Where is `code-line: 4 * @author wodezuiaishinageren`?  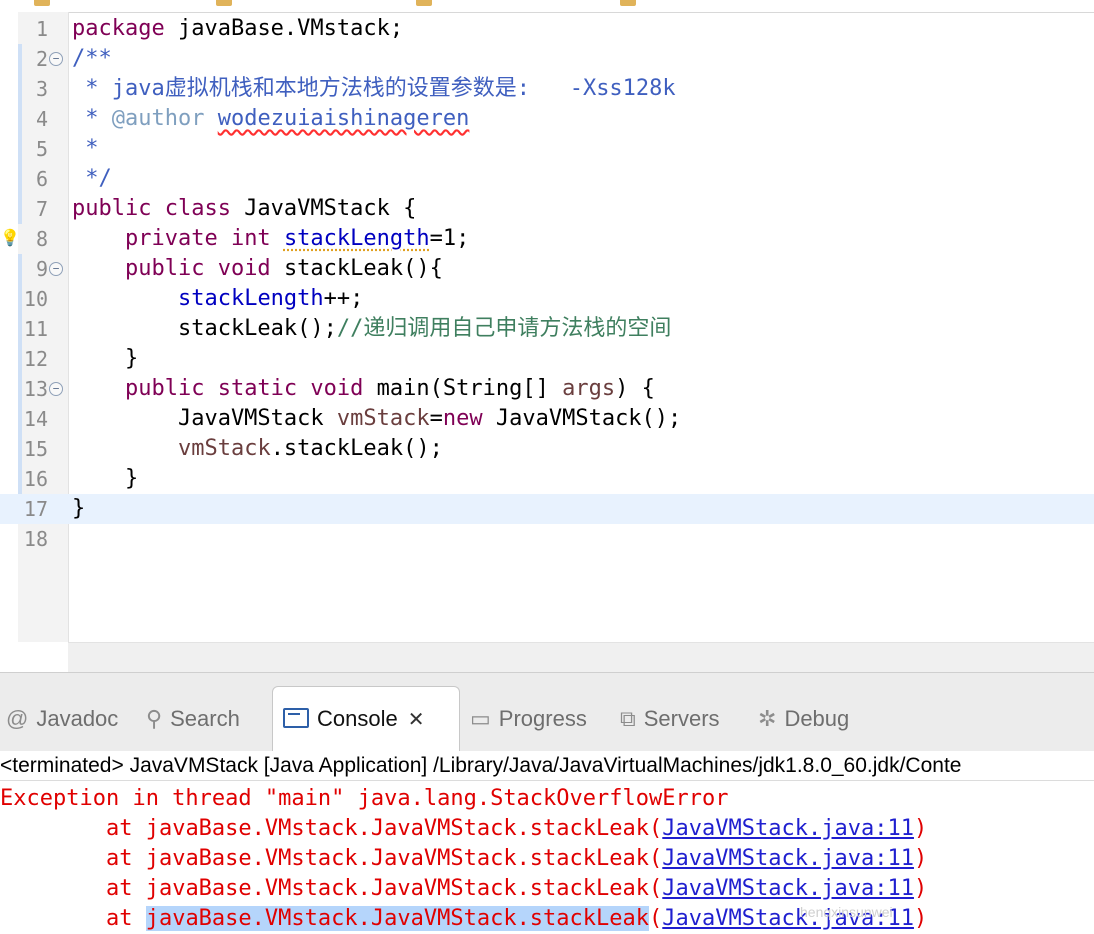 code-line: 4 * @author wodezuiaishinageren is located at coordinates (547, 119).